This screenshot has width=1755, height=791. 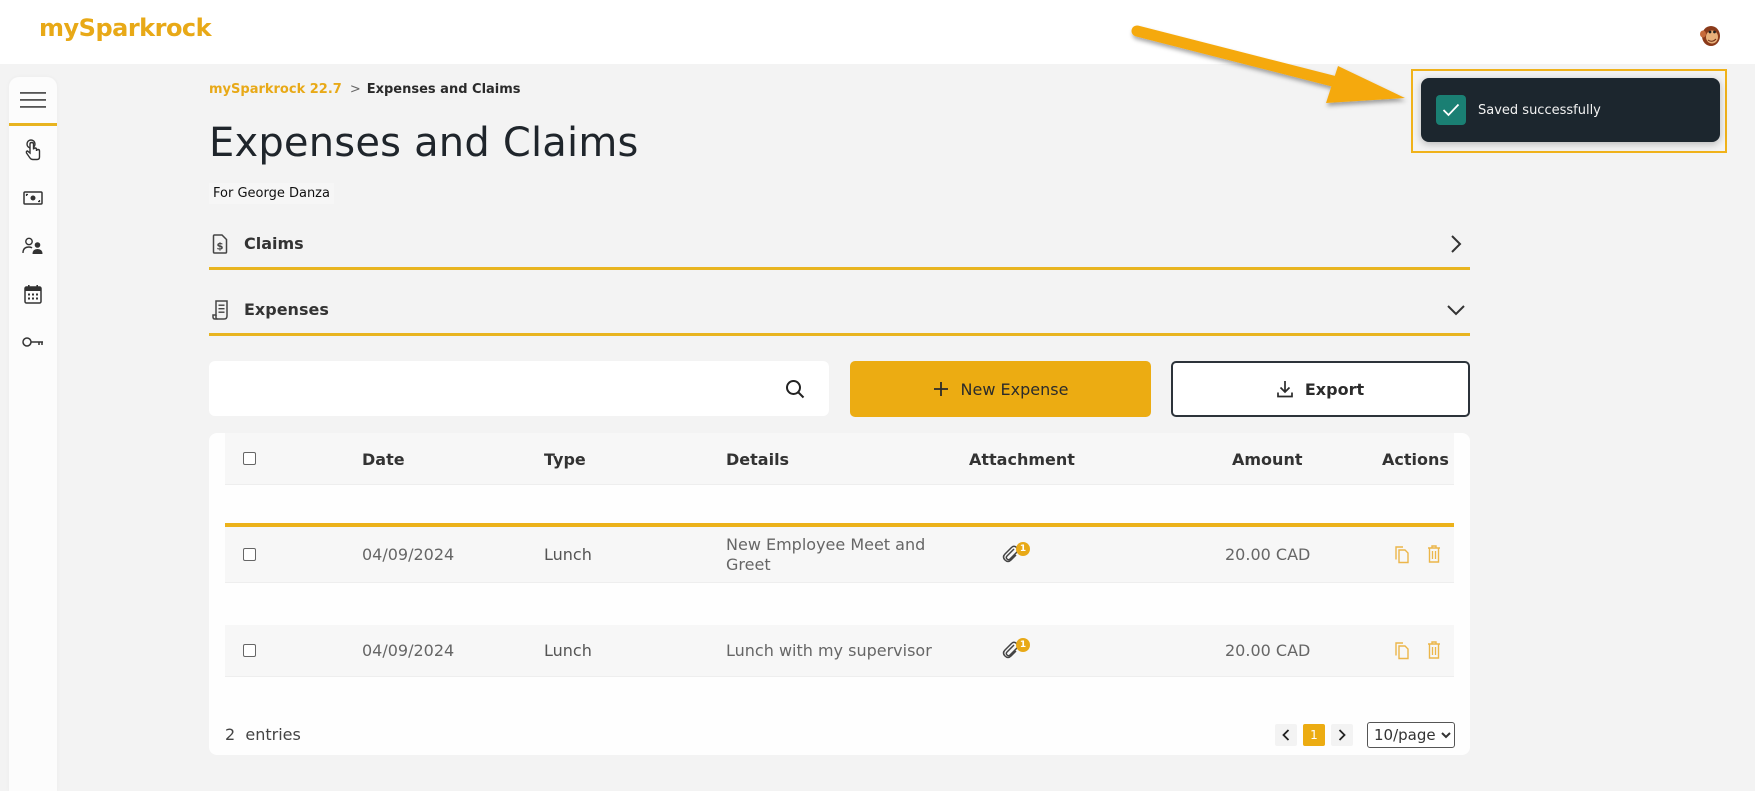 What do you see at coordinates (443, 89) in the screenshot?
I see `breadcrumb-current: Expenses and Claims` at bounding box center [443, 89].